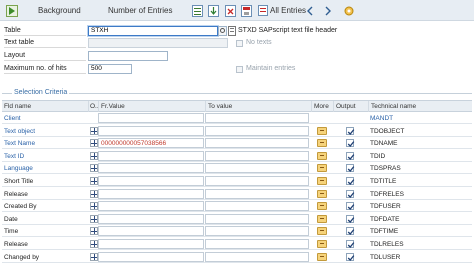 This screenshot has height=268, width=474. What do you see at coordinates (230, 10) in the screenshot?
I see `delete-variant-button` at bounding box center [230, 10].